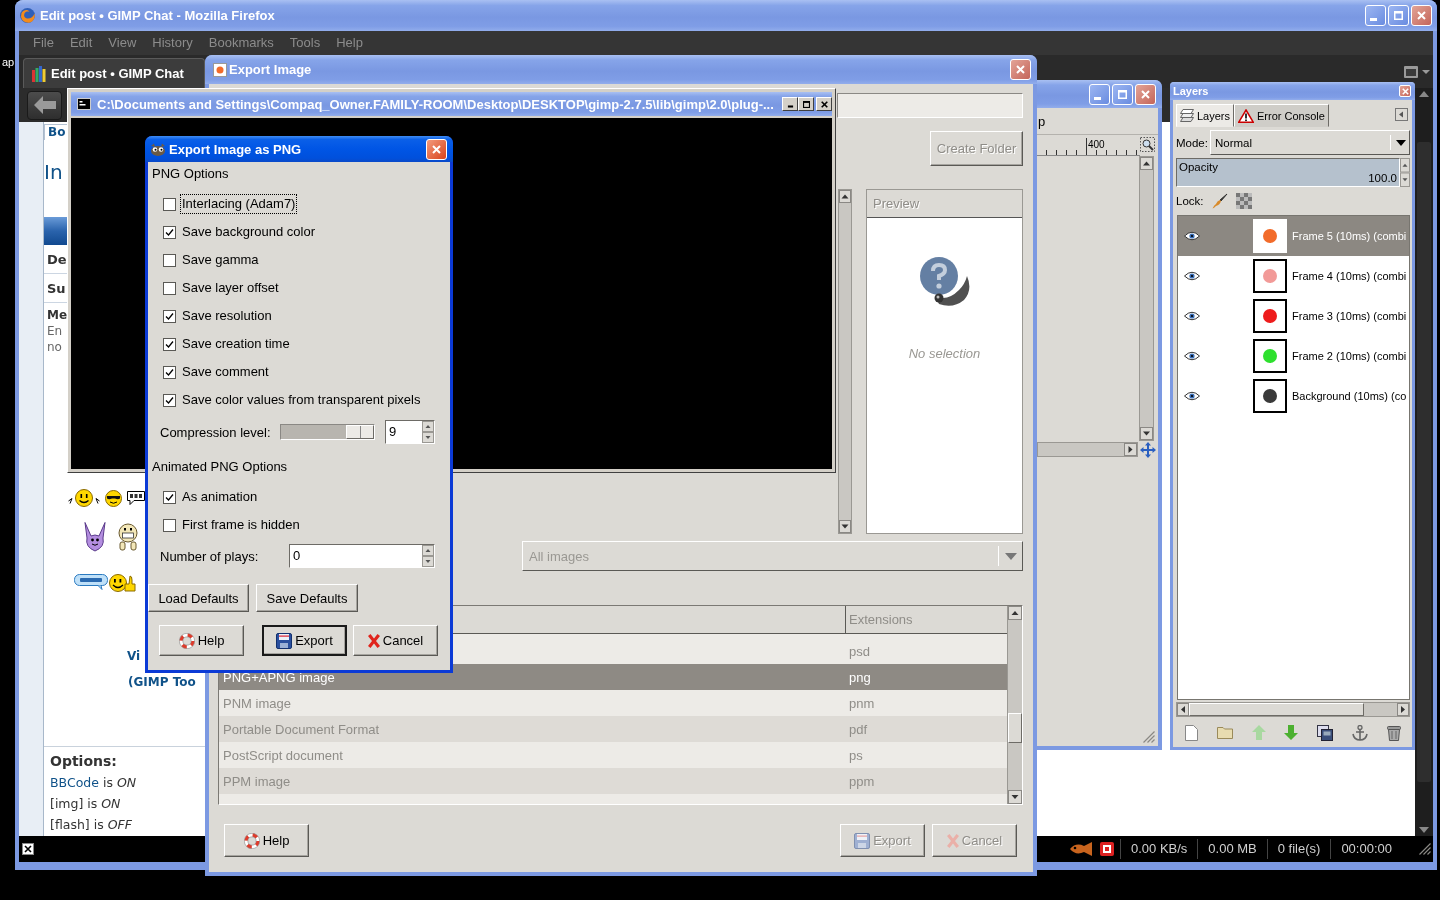  I want to click on close-button, so click(824, 104).